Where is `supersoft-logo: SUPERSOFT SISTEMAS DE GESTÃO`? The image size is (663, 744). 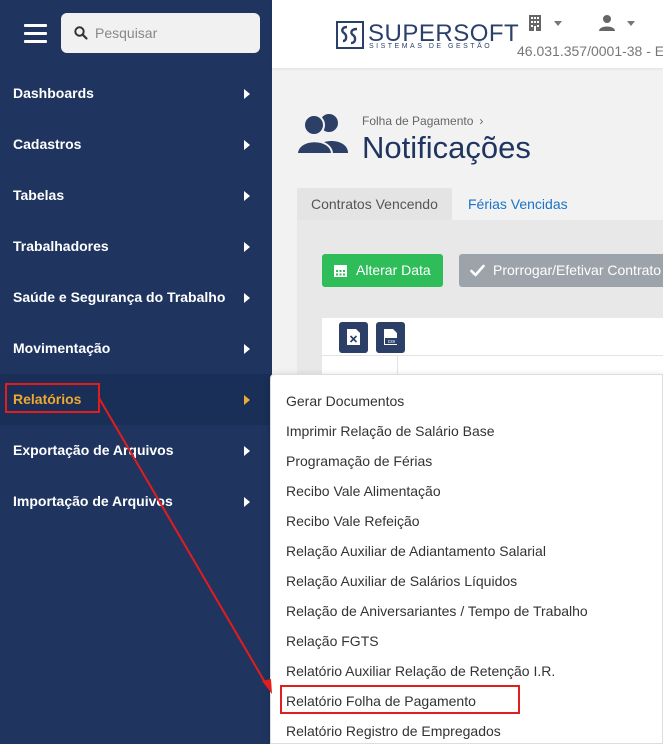 supersoft-logo: SUPERSOFT SISTEMAS DE GESTÃO is located at coordinates (427, 36).